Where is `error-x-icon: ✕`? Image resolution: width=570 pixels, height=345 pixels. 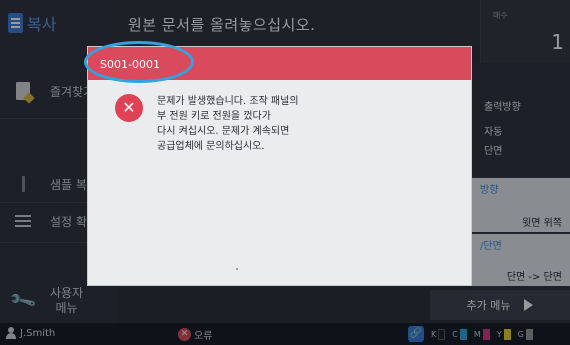
error-x-icon: ✕ is located at coordinates (129, 108).